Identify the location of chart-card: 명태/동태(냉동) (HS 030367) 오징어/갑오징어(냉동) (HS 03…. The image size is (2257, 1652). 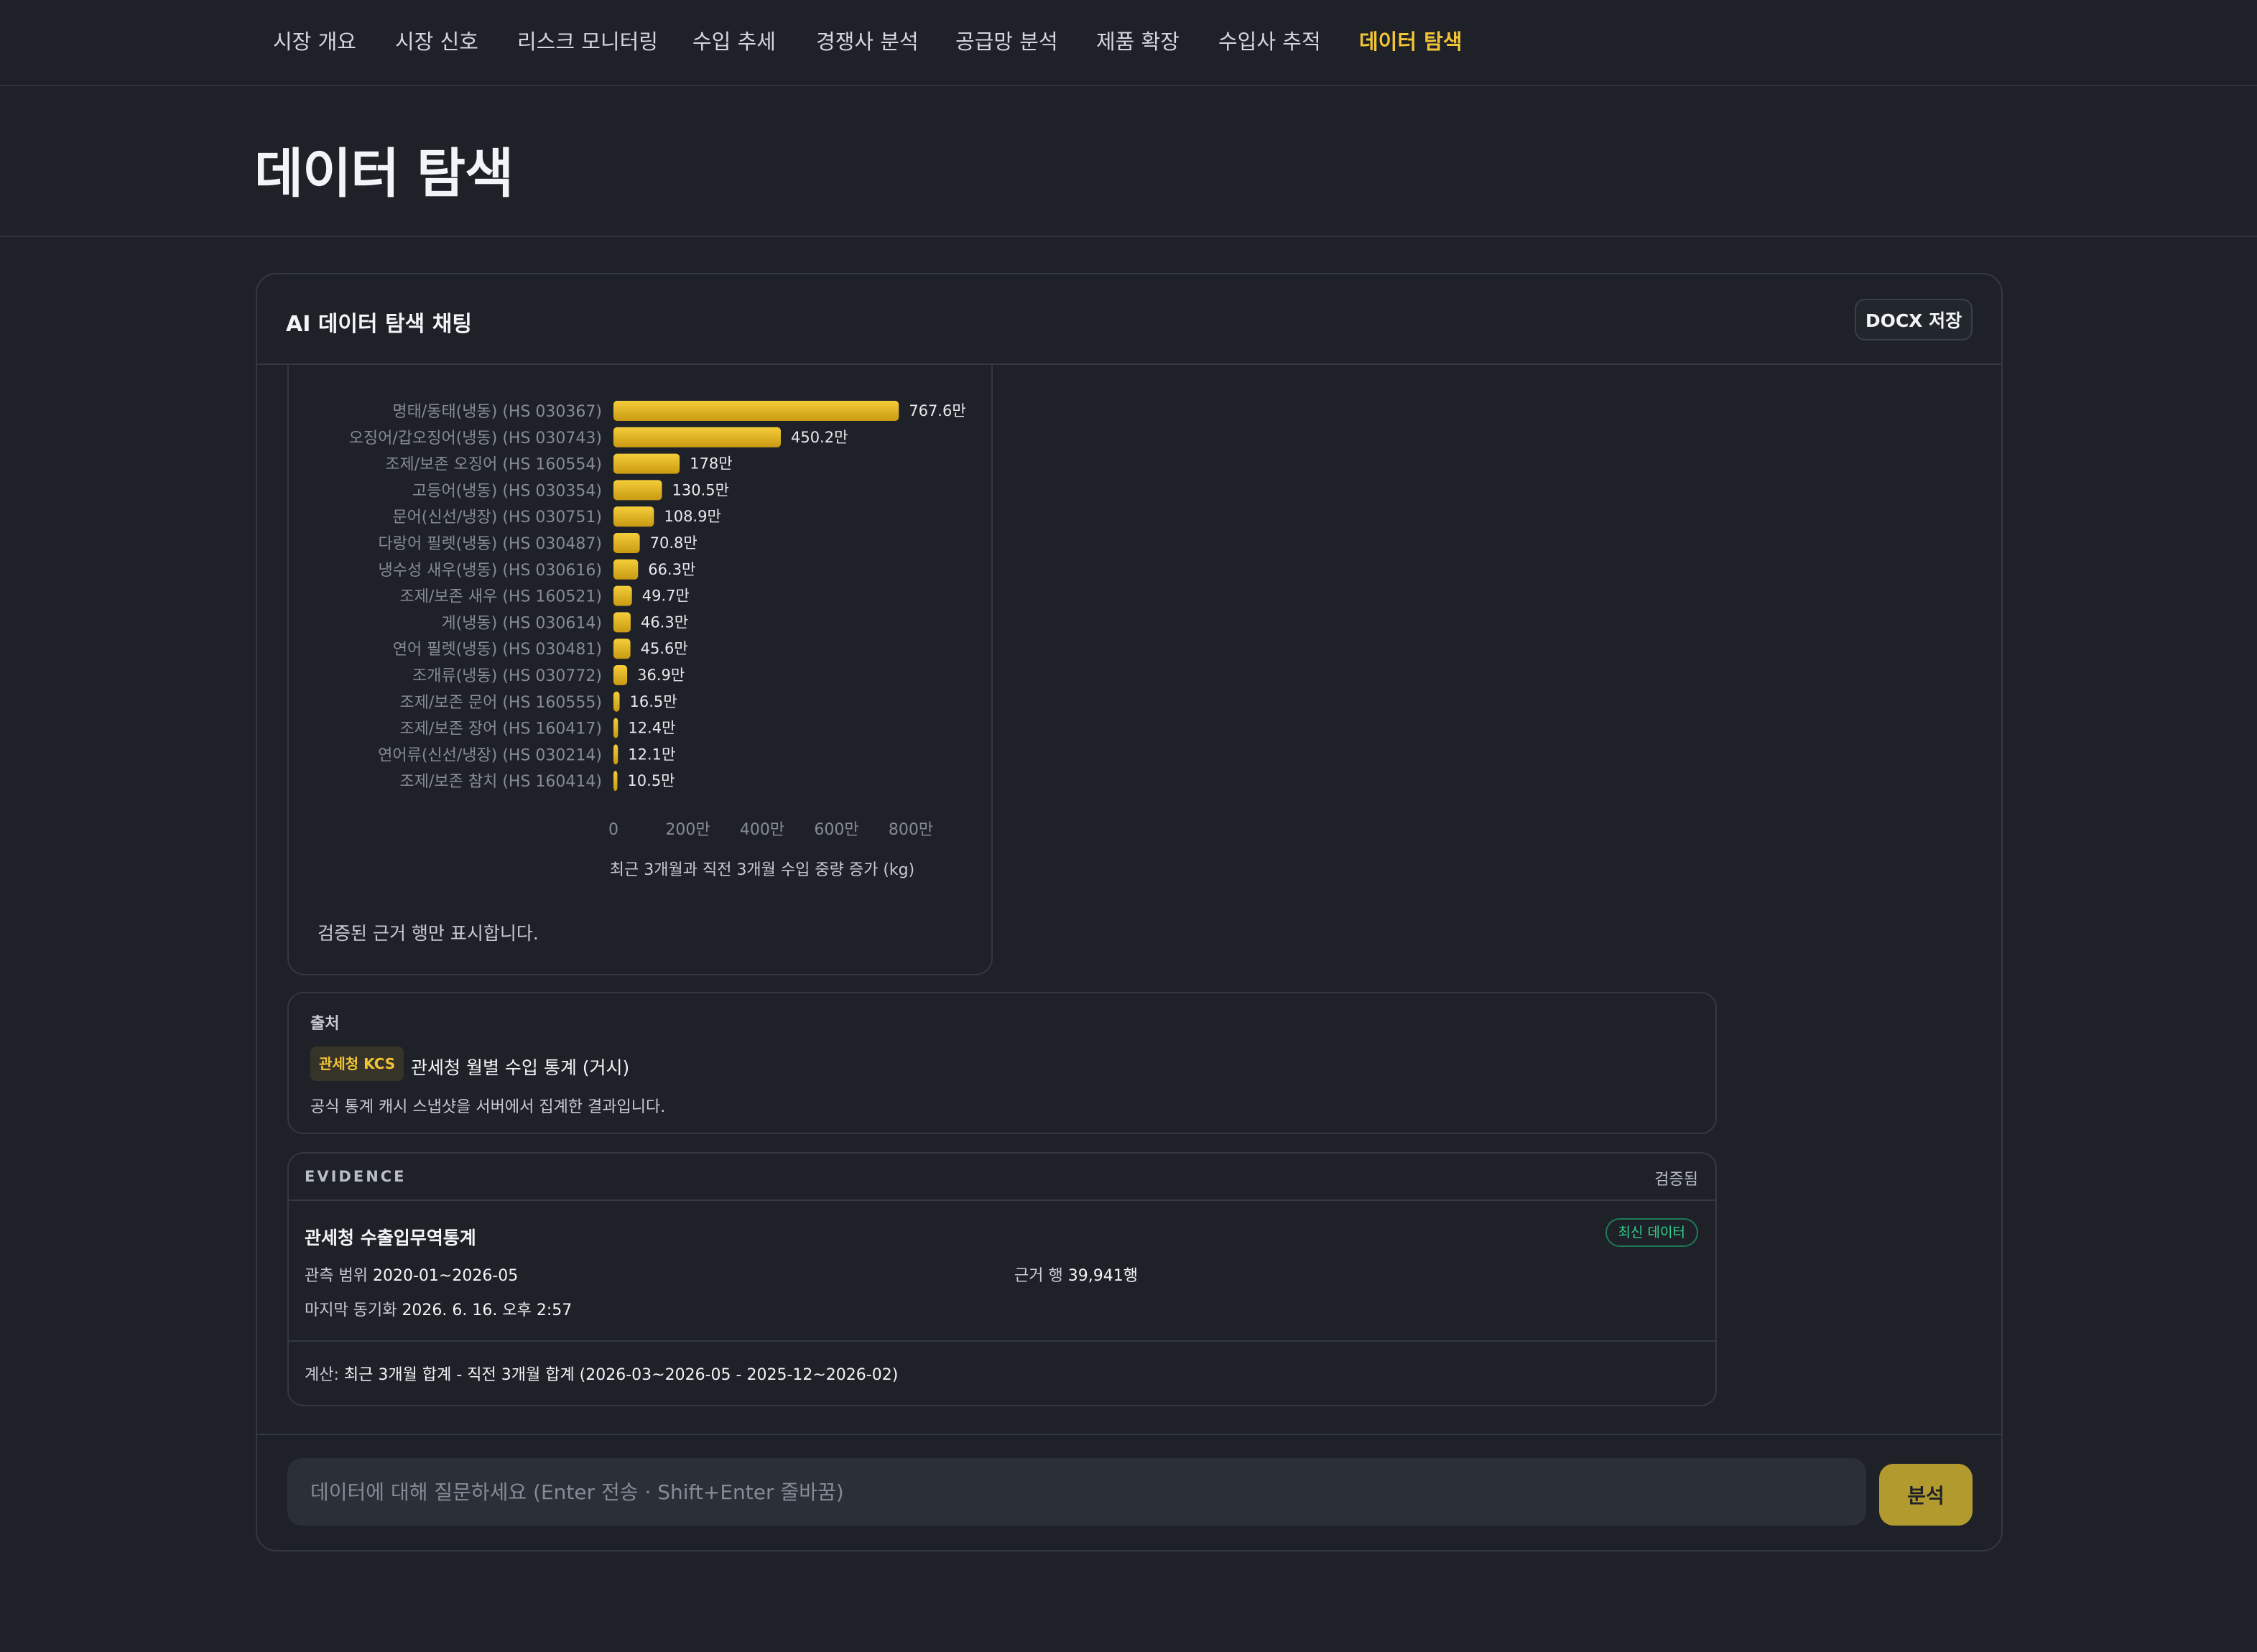
(640, 670).